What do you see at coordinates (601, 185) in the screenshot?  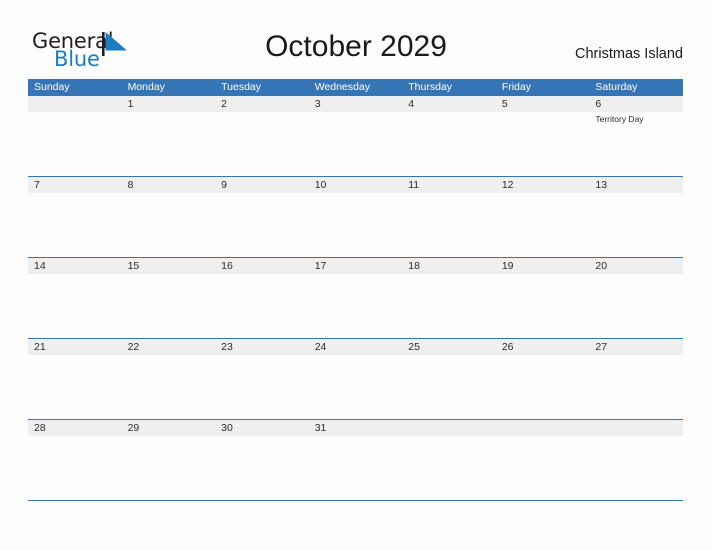 I see `day-number: 13` at bounding box center [601, 185].